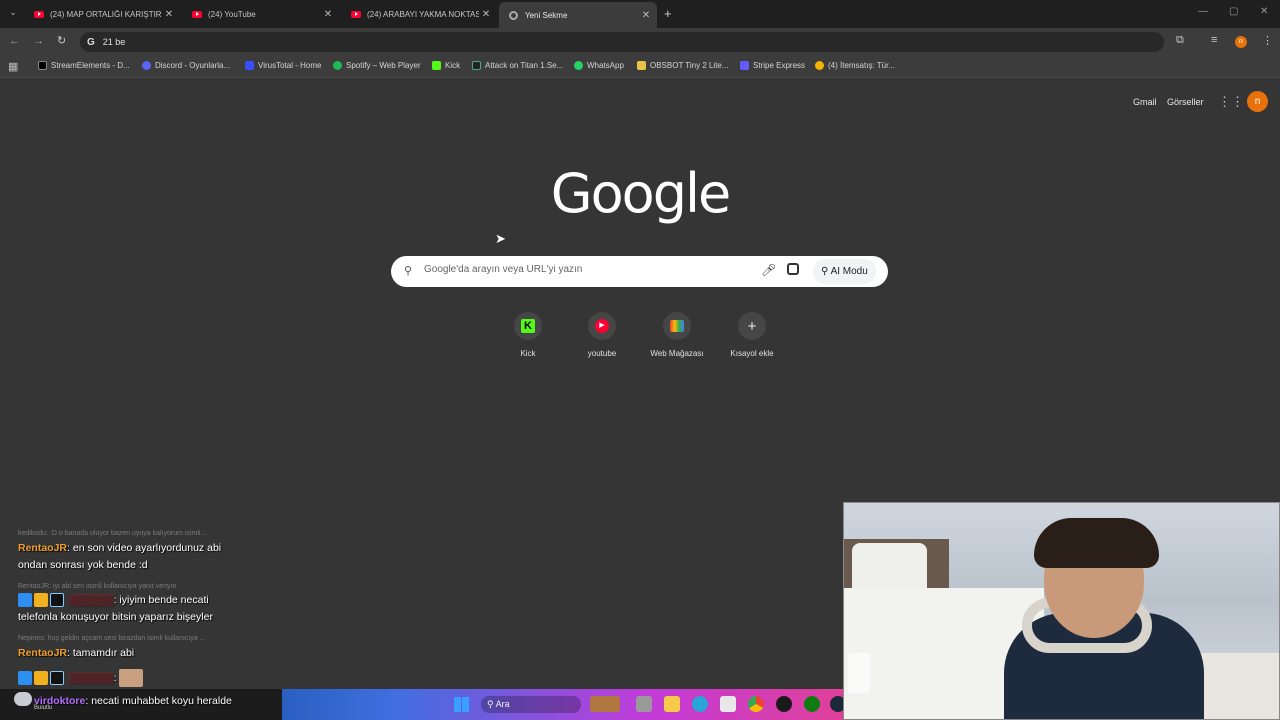  Describe the element at coordinates (640, 193) in the screenshot. I see `google-logo: Google` at that location.